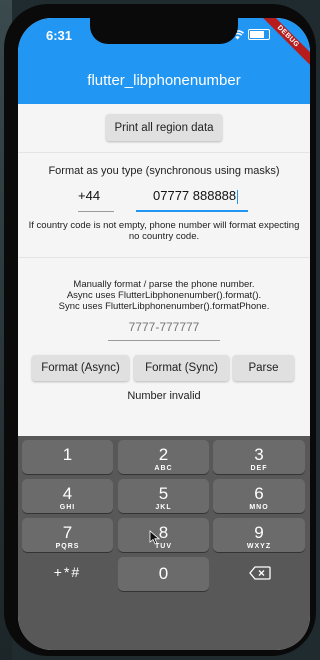  Describe the element at coordinates (67, 572) in the screenshot. I see `key-symbols: +*#` at that location.